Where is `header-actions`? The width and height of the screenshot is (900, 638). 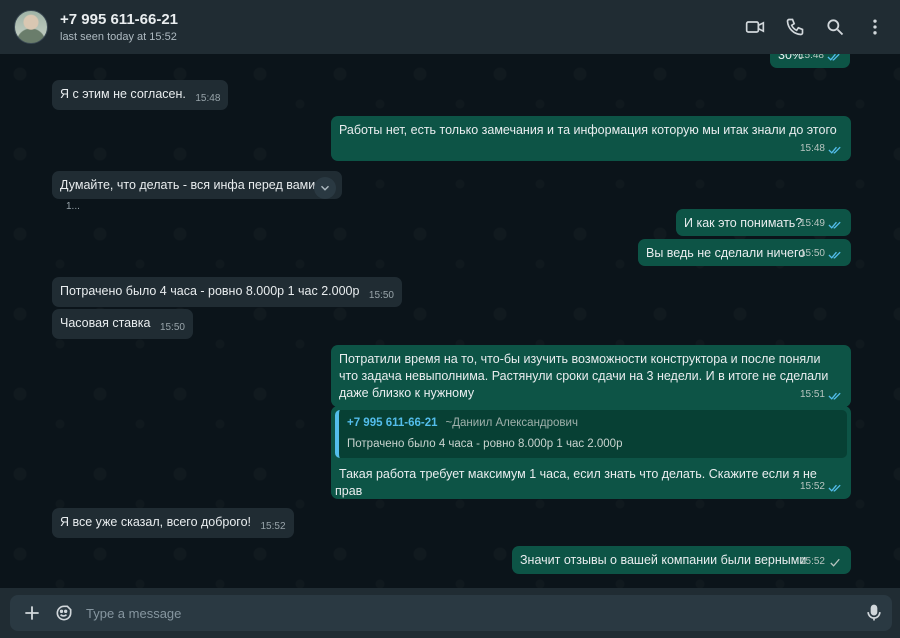 header-actions is located at coordinates (815, 27).